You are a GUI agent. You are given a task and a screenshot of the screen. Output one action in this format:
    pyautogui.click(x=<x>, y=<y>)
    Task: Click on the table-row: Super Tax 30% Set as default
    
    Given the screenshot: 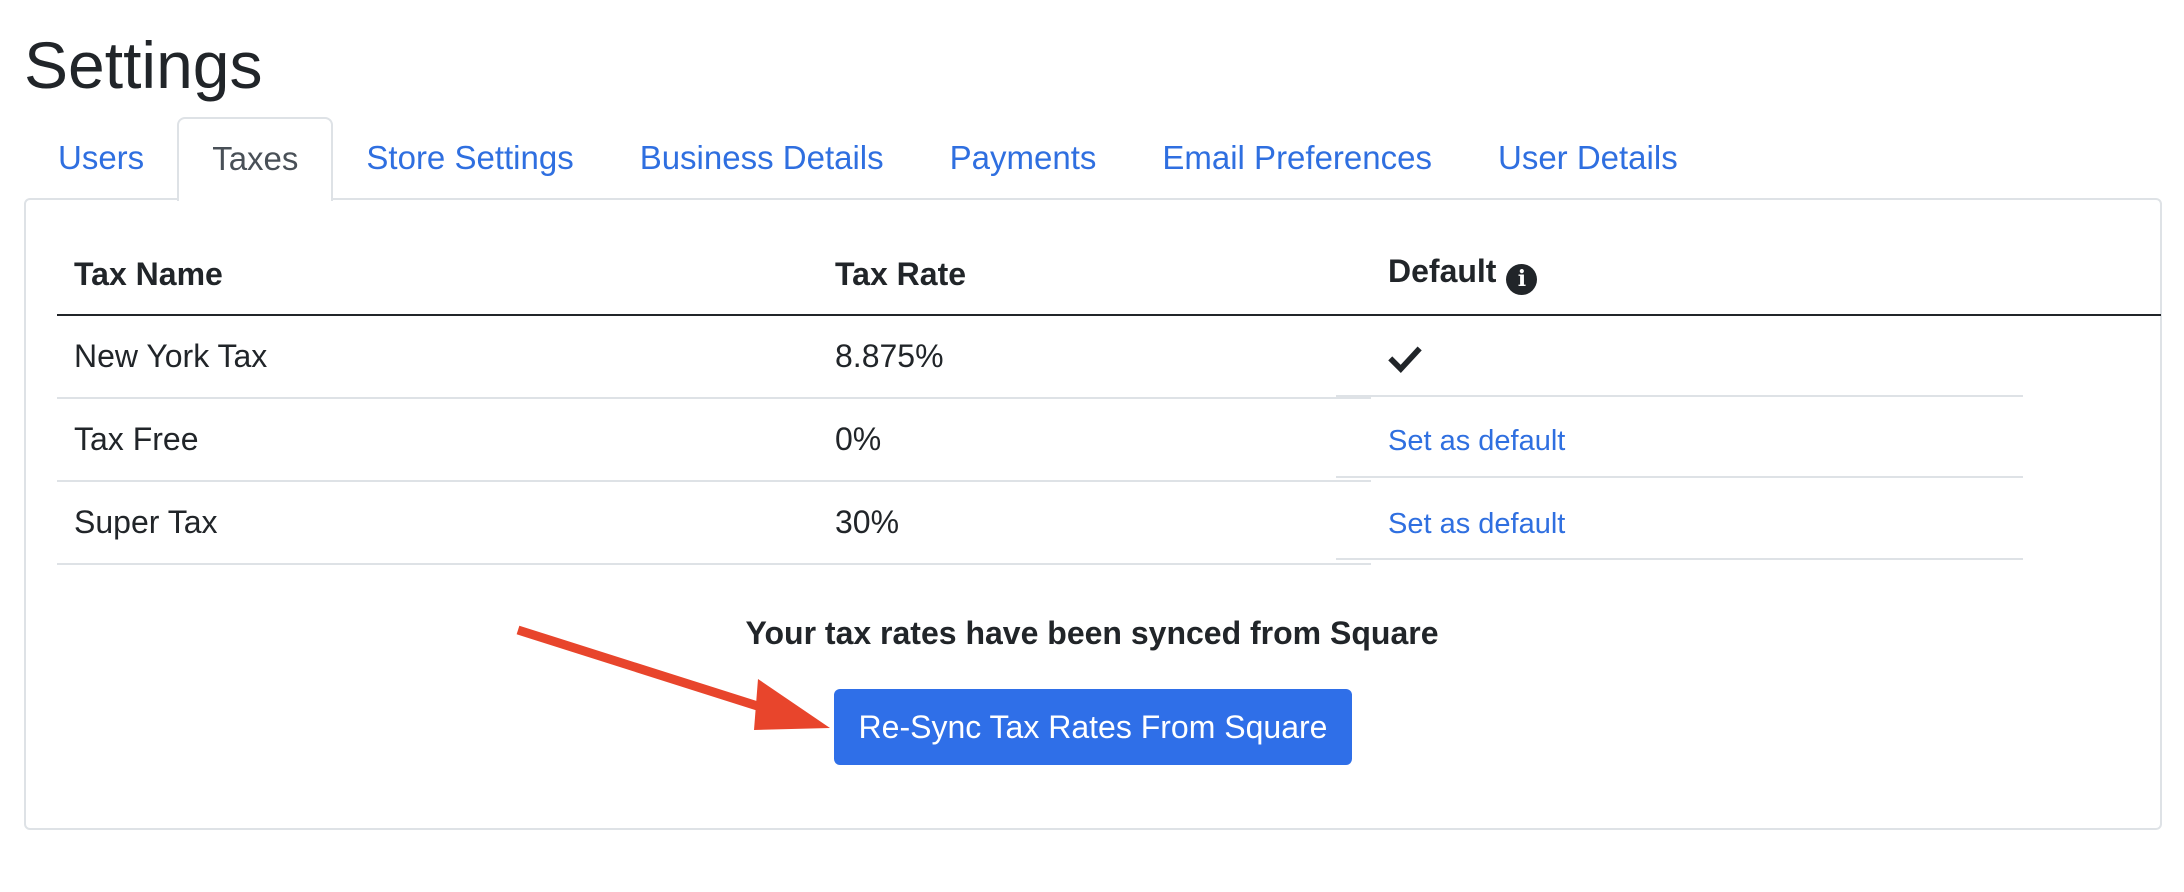 What is the action you would take?
    pyautogui.click(x=1109, y=523)
    